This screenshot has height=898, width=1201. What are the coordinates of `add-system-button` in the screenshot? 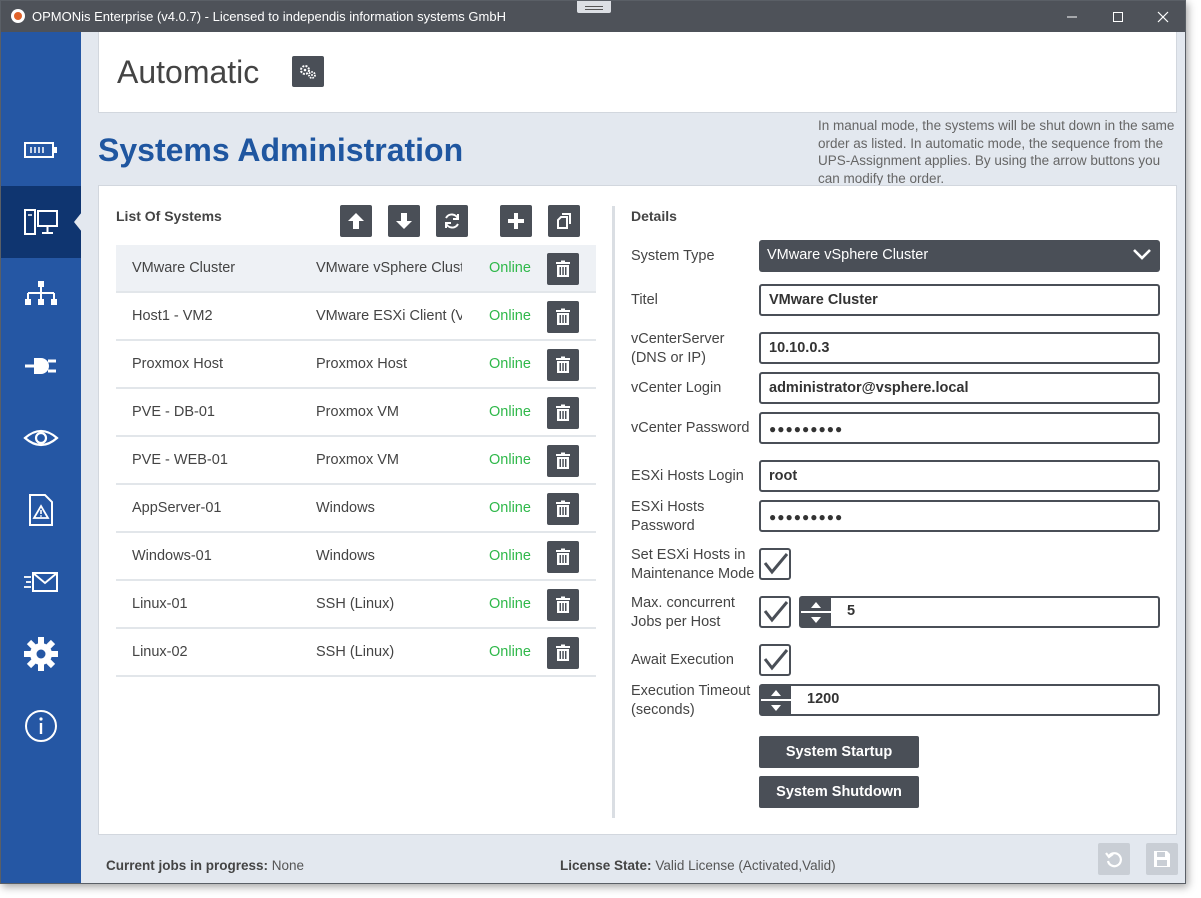 It's located at (516, 221).